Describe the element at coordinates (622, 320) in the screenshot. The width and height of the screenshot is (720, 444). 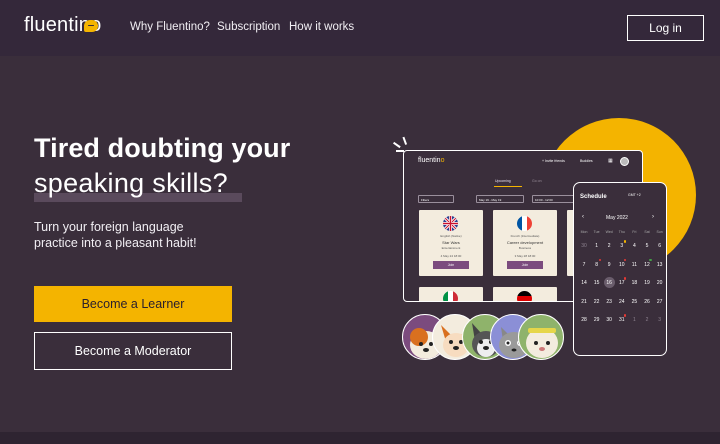
I see `calendar-day: 31` at that location.